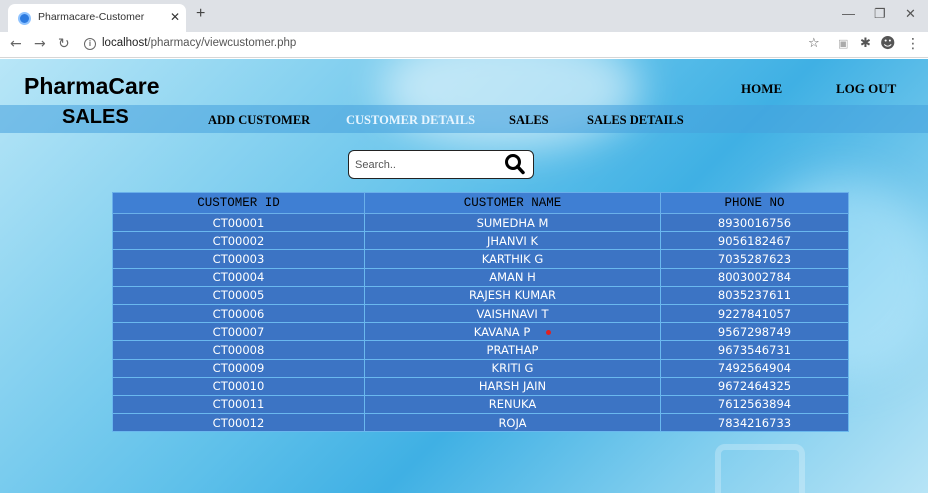  What do you see at coordinates (512, 422) in the screenshot?
I see `cell-customer-name-text: ROJA` at bounding box center [512, 422].